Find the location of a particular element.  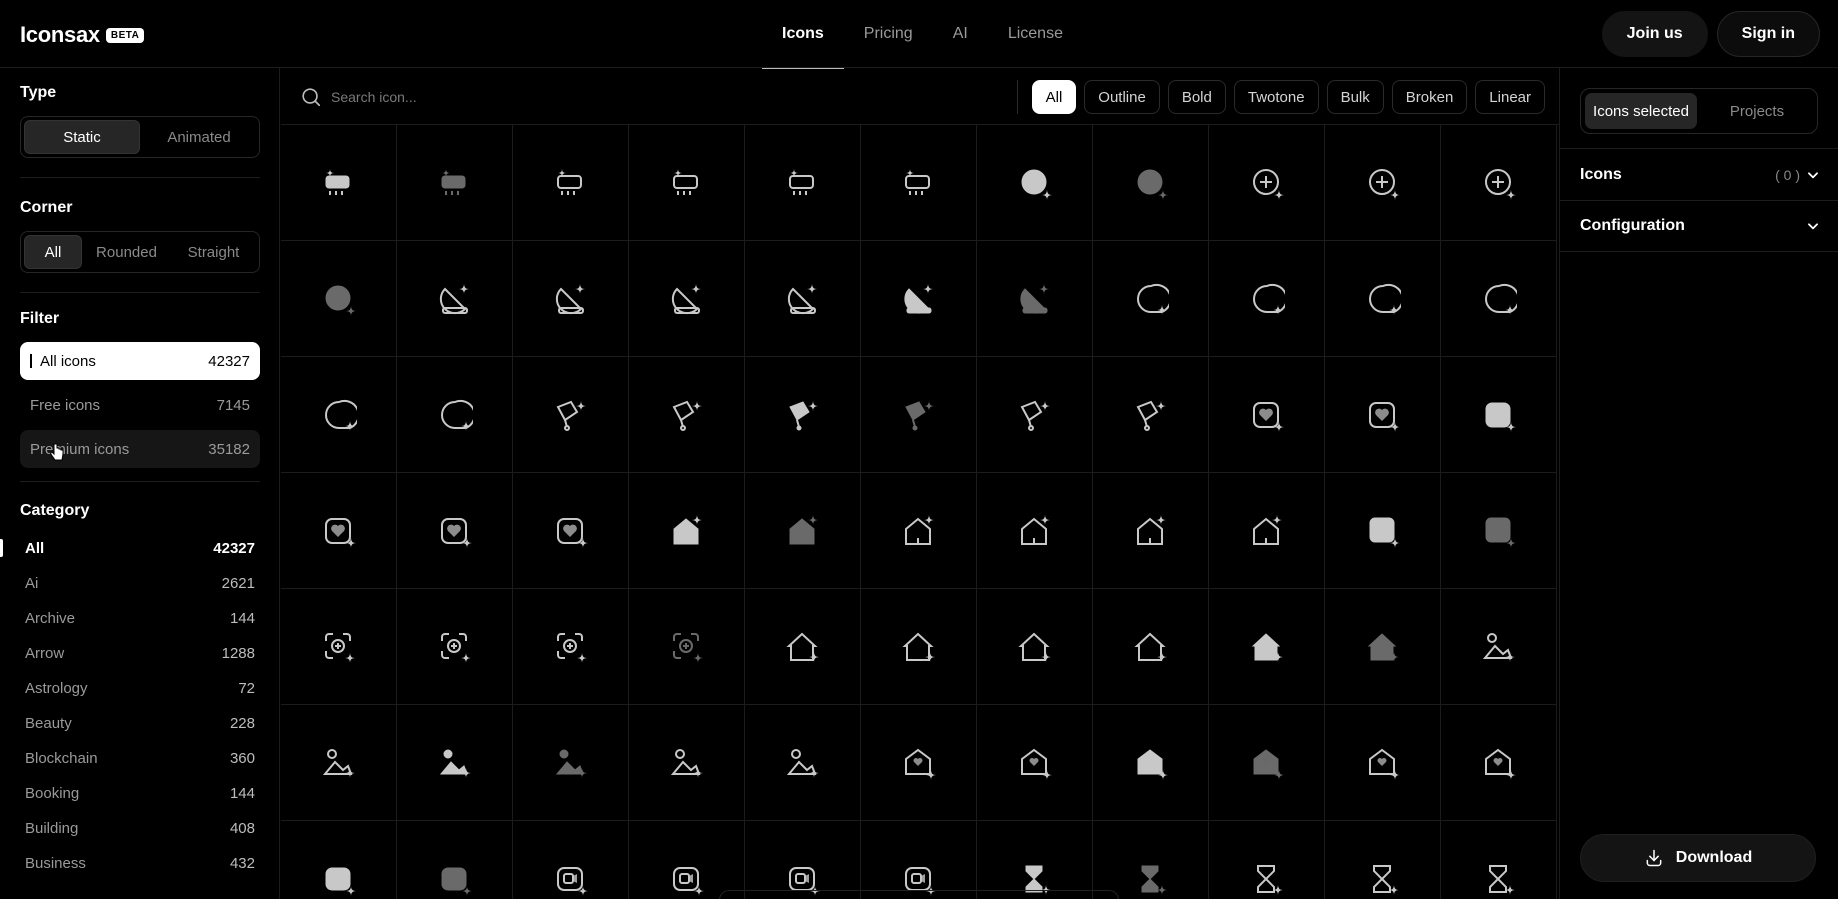

category-item: Ai 2621 is located at coordinates (131, 583).